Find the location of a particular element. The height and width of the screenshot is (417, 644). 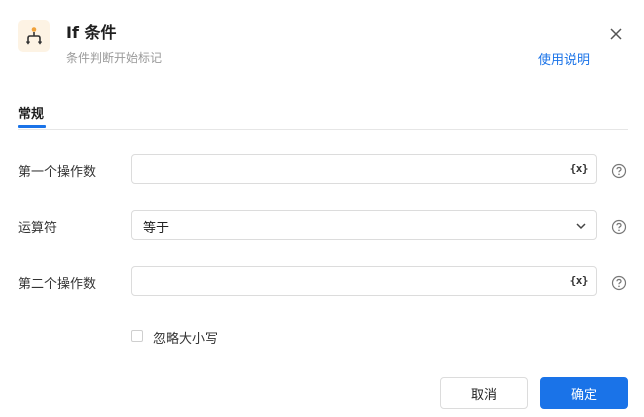

operator-select: 等于 is located at coordinates (364, 225).